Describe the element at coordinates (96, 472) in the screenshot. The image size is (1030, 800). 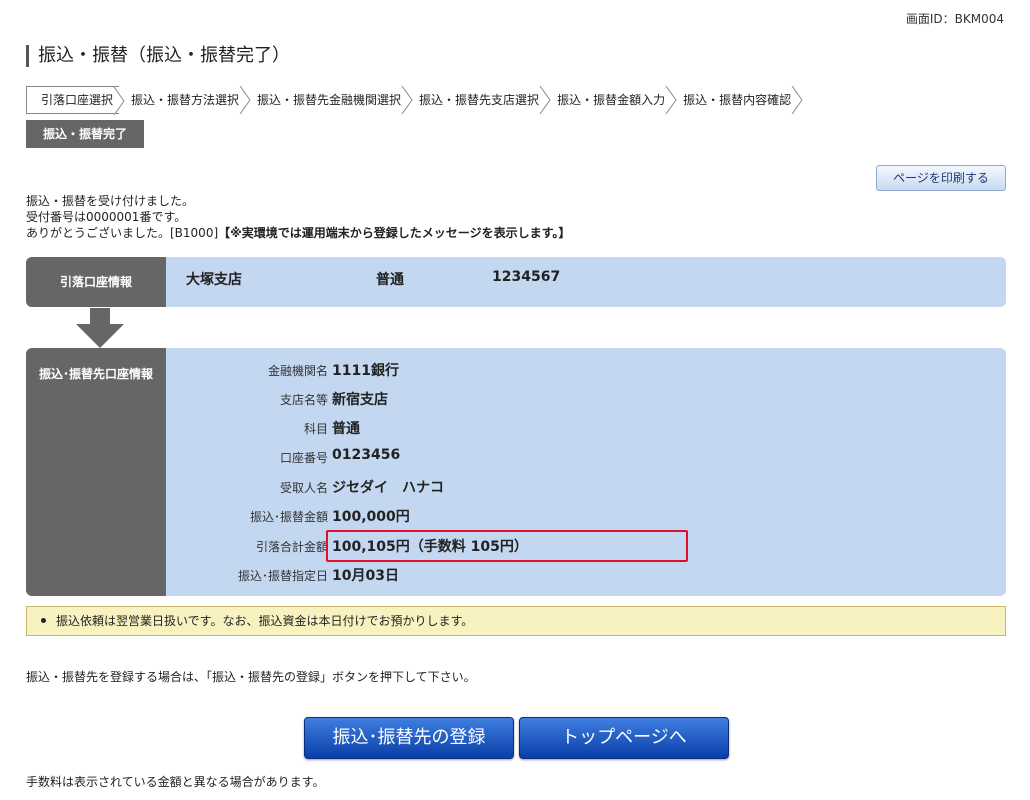
I see `destination-account-label: 振込･振替先口座情報` at that location.